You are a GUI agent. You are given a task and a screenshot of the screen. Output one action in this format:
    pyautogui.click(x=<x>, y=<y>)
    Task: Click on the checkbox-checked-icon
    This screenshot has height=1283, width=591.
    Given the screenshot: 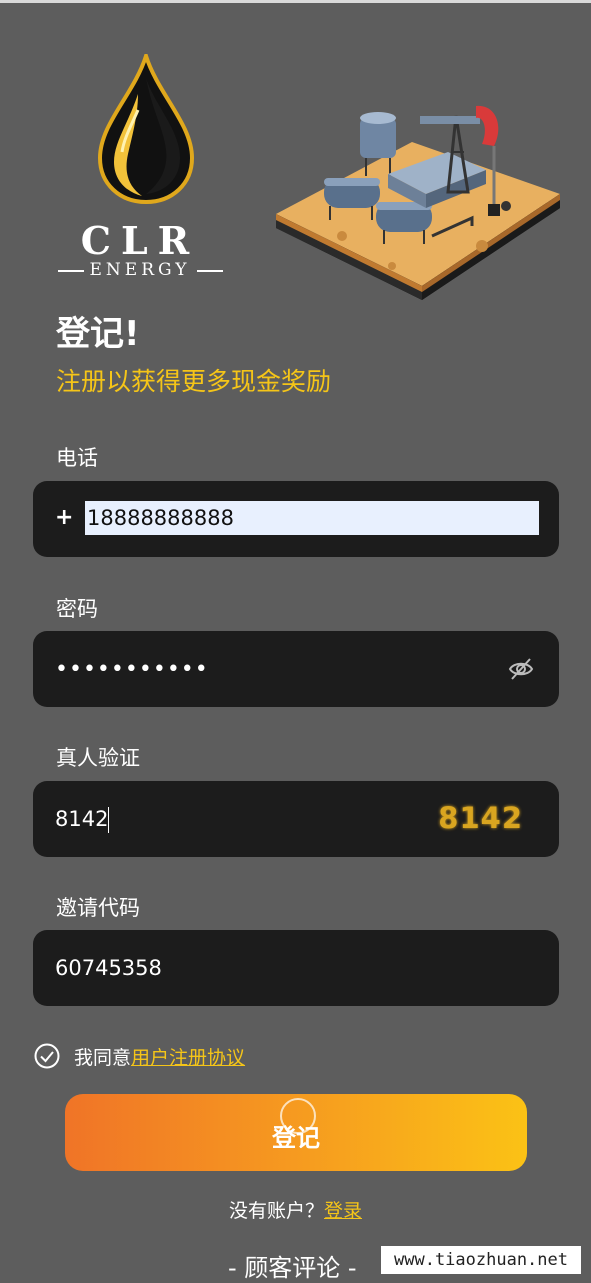 What is the action you would take?
    pyautogui.click(x=47, y=1056)
    